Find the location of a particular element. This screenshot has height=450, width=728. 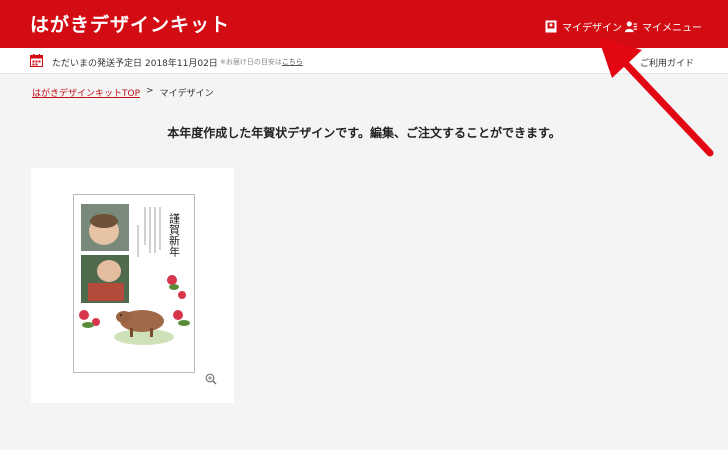

my-design-link: マイデザイン is located at coordinates (583, 26).